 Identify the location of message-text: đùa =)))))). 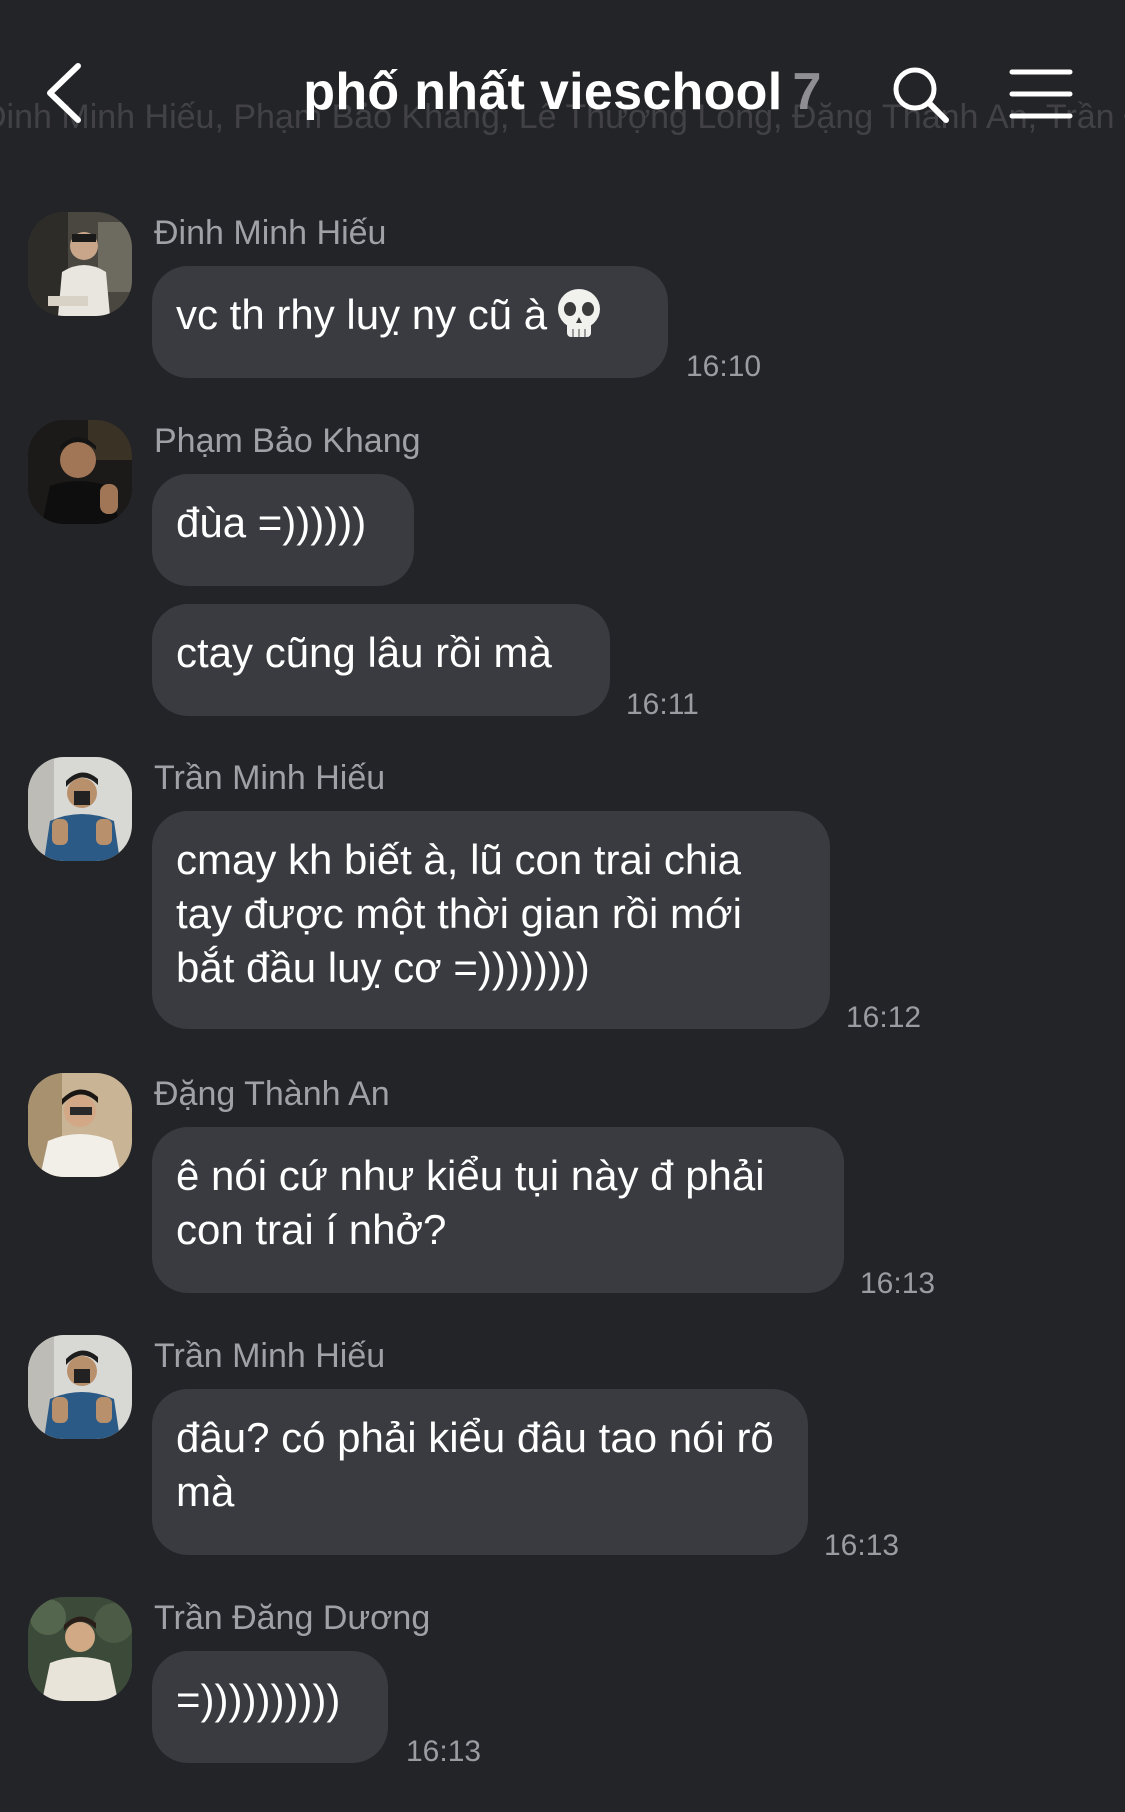
(271, 522).